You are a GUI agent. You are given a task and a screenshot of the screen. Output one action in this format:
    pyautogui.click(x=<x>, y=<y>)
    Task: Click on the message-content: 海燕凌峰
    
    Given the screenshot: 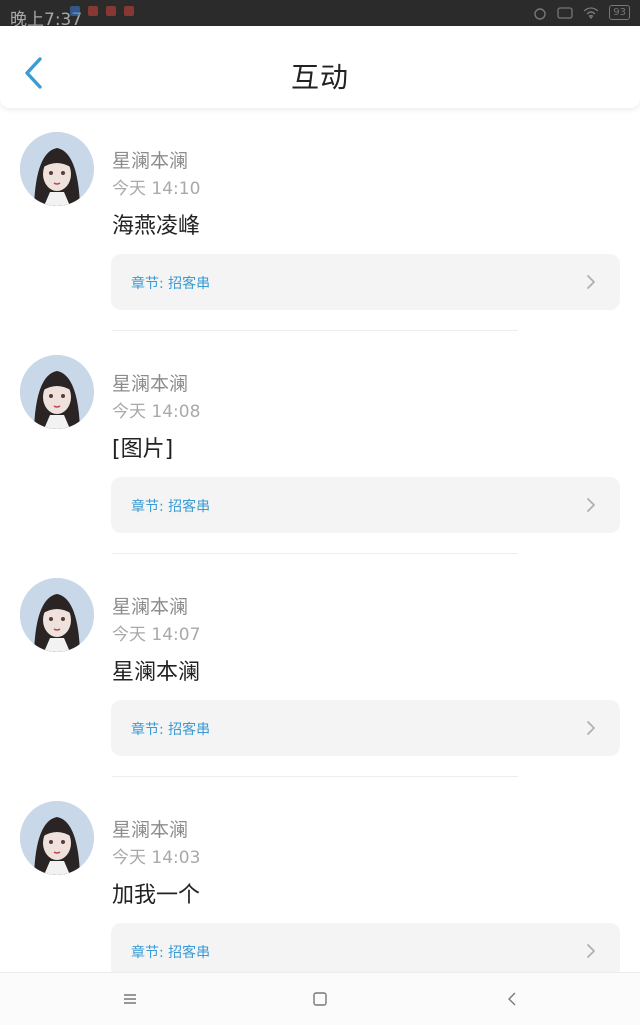 What is the action you would take?
    pyautogui.click(x=156, y=226)
    